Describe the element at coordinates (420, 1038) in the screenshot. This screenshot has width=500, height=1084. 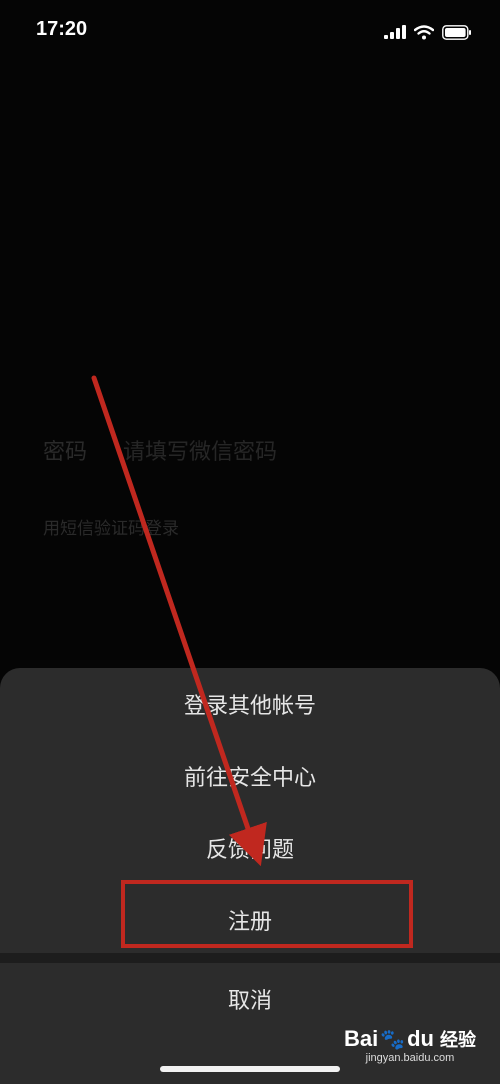
I see `watermark-du: du` at that location.